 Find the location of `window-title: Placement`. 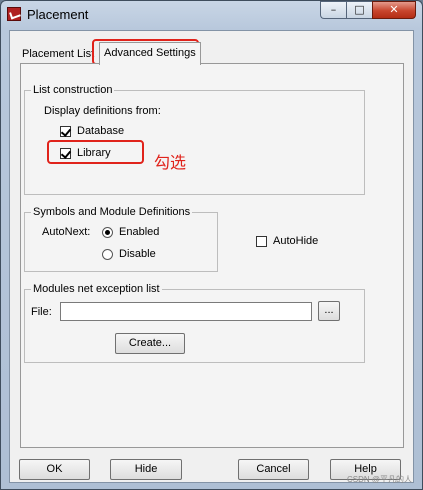

window-title: Placement is located at coordinates (58, 14).